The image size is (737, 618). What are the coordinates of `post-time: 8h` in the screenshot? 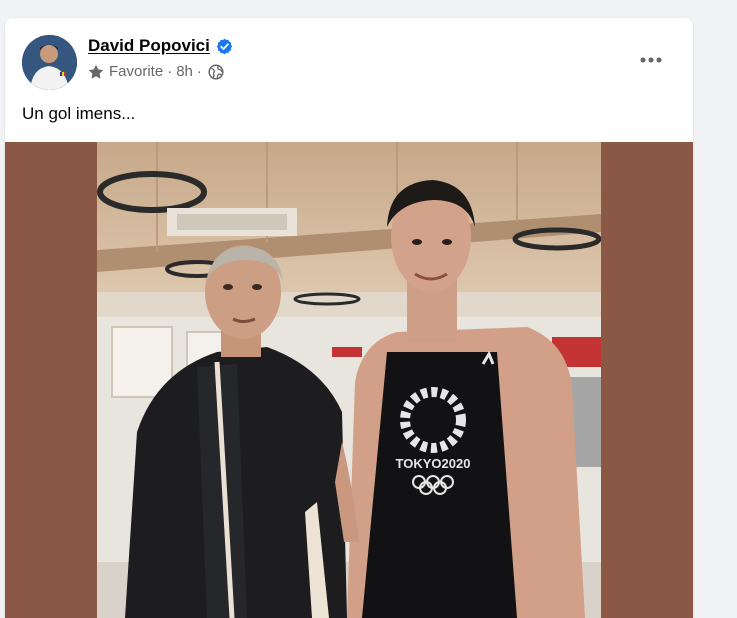 It's located at (184, 71).